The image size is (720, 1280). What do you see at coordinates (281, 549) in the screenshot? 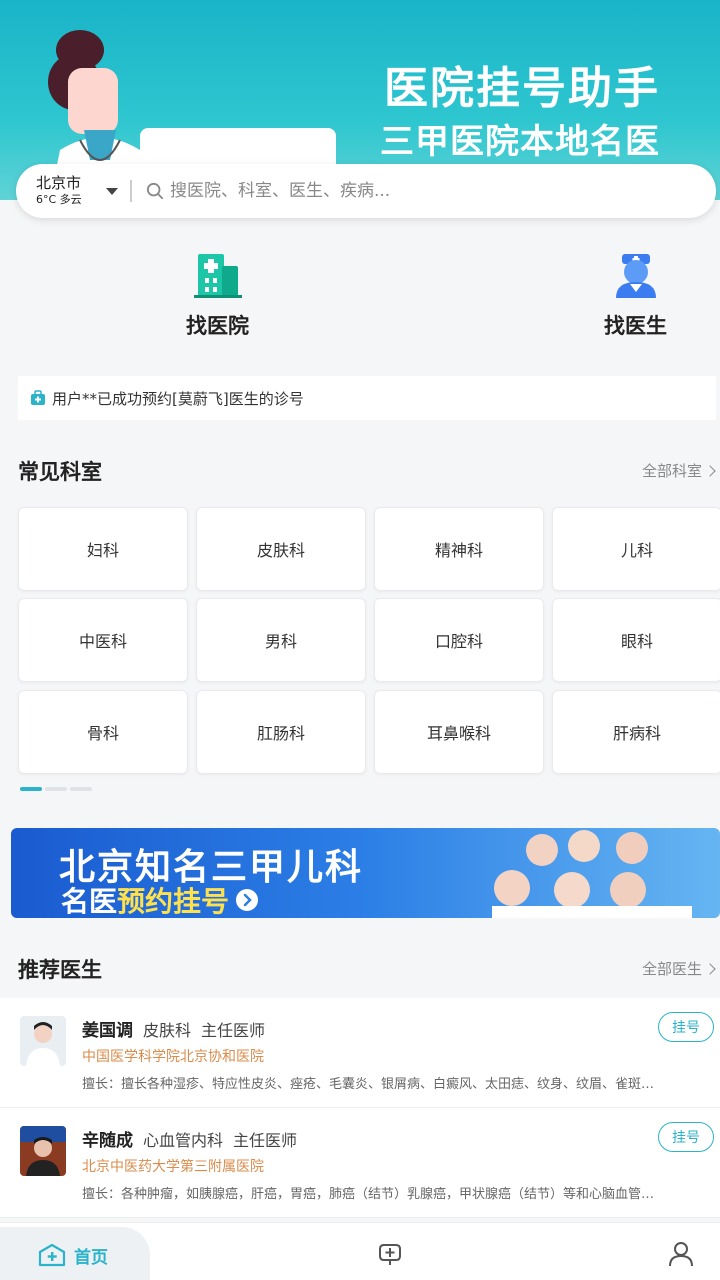
I see `dept-item: 皮肤科` at bounding box center [281, 549].